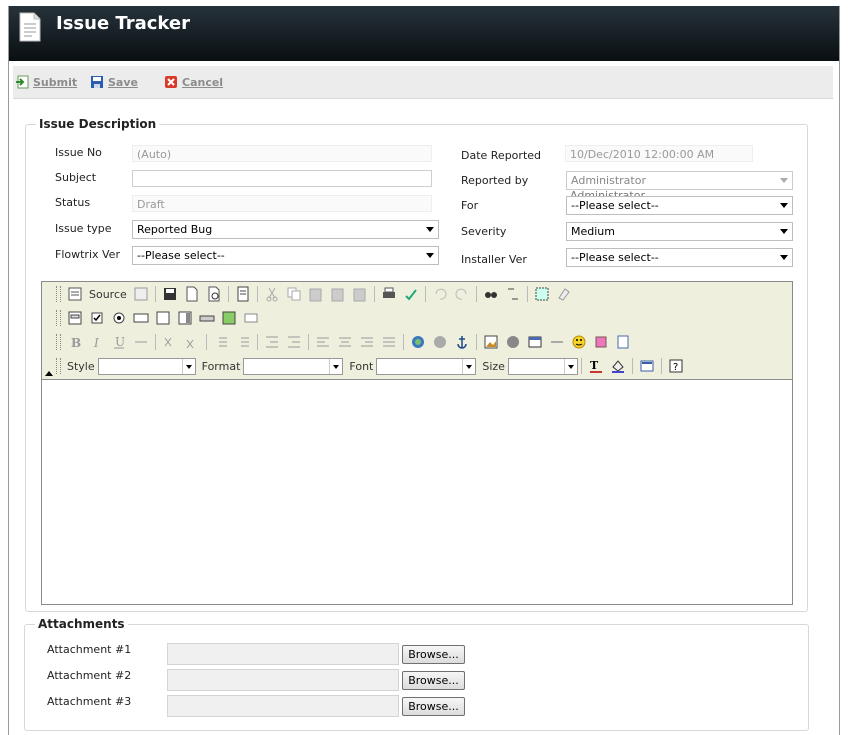  Describe the element at coordinates (163, 318) in the screenshot. I see `textarea-icon` at that location.